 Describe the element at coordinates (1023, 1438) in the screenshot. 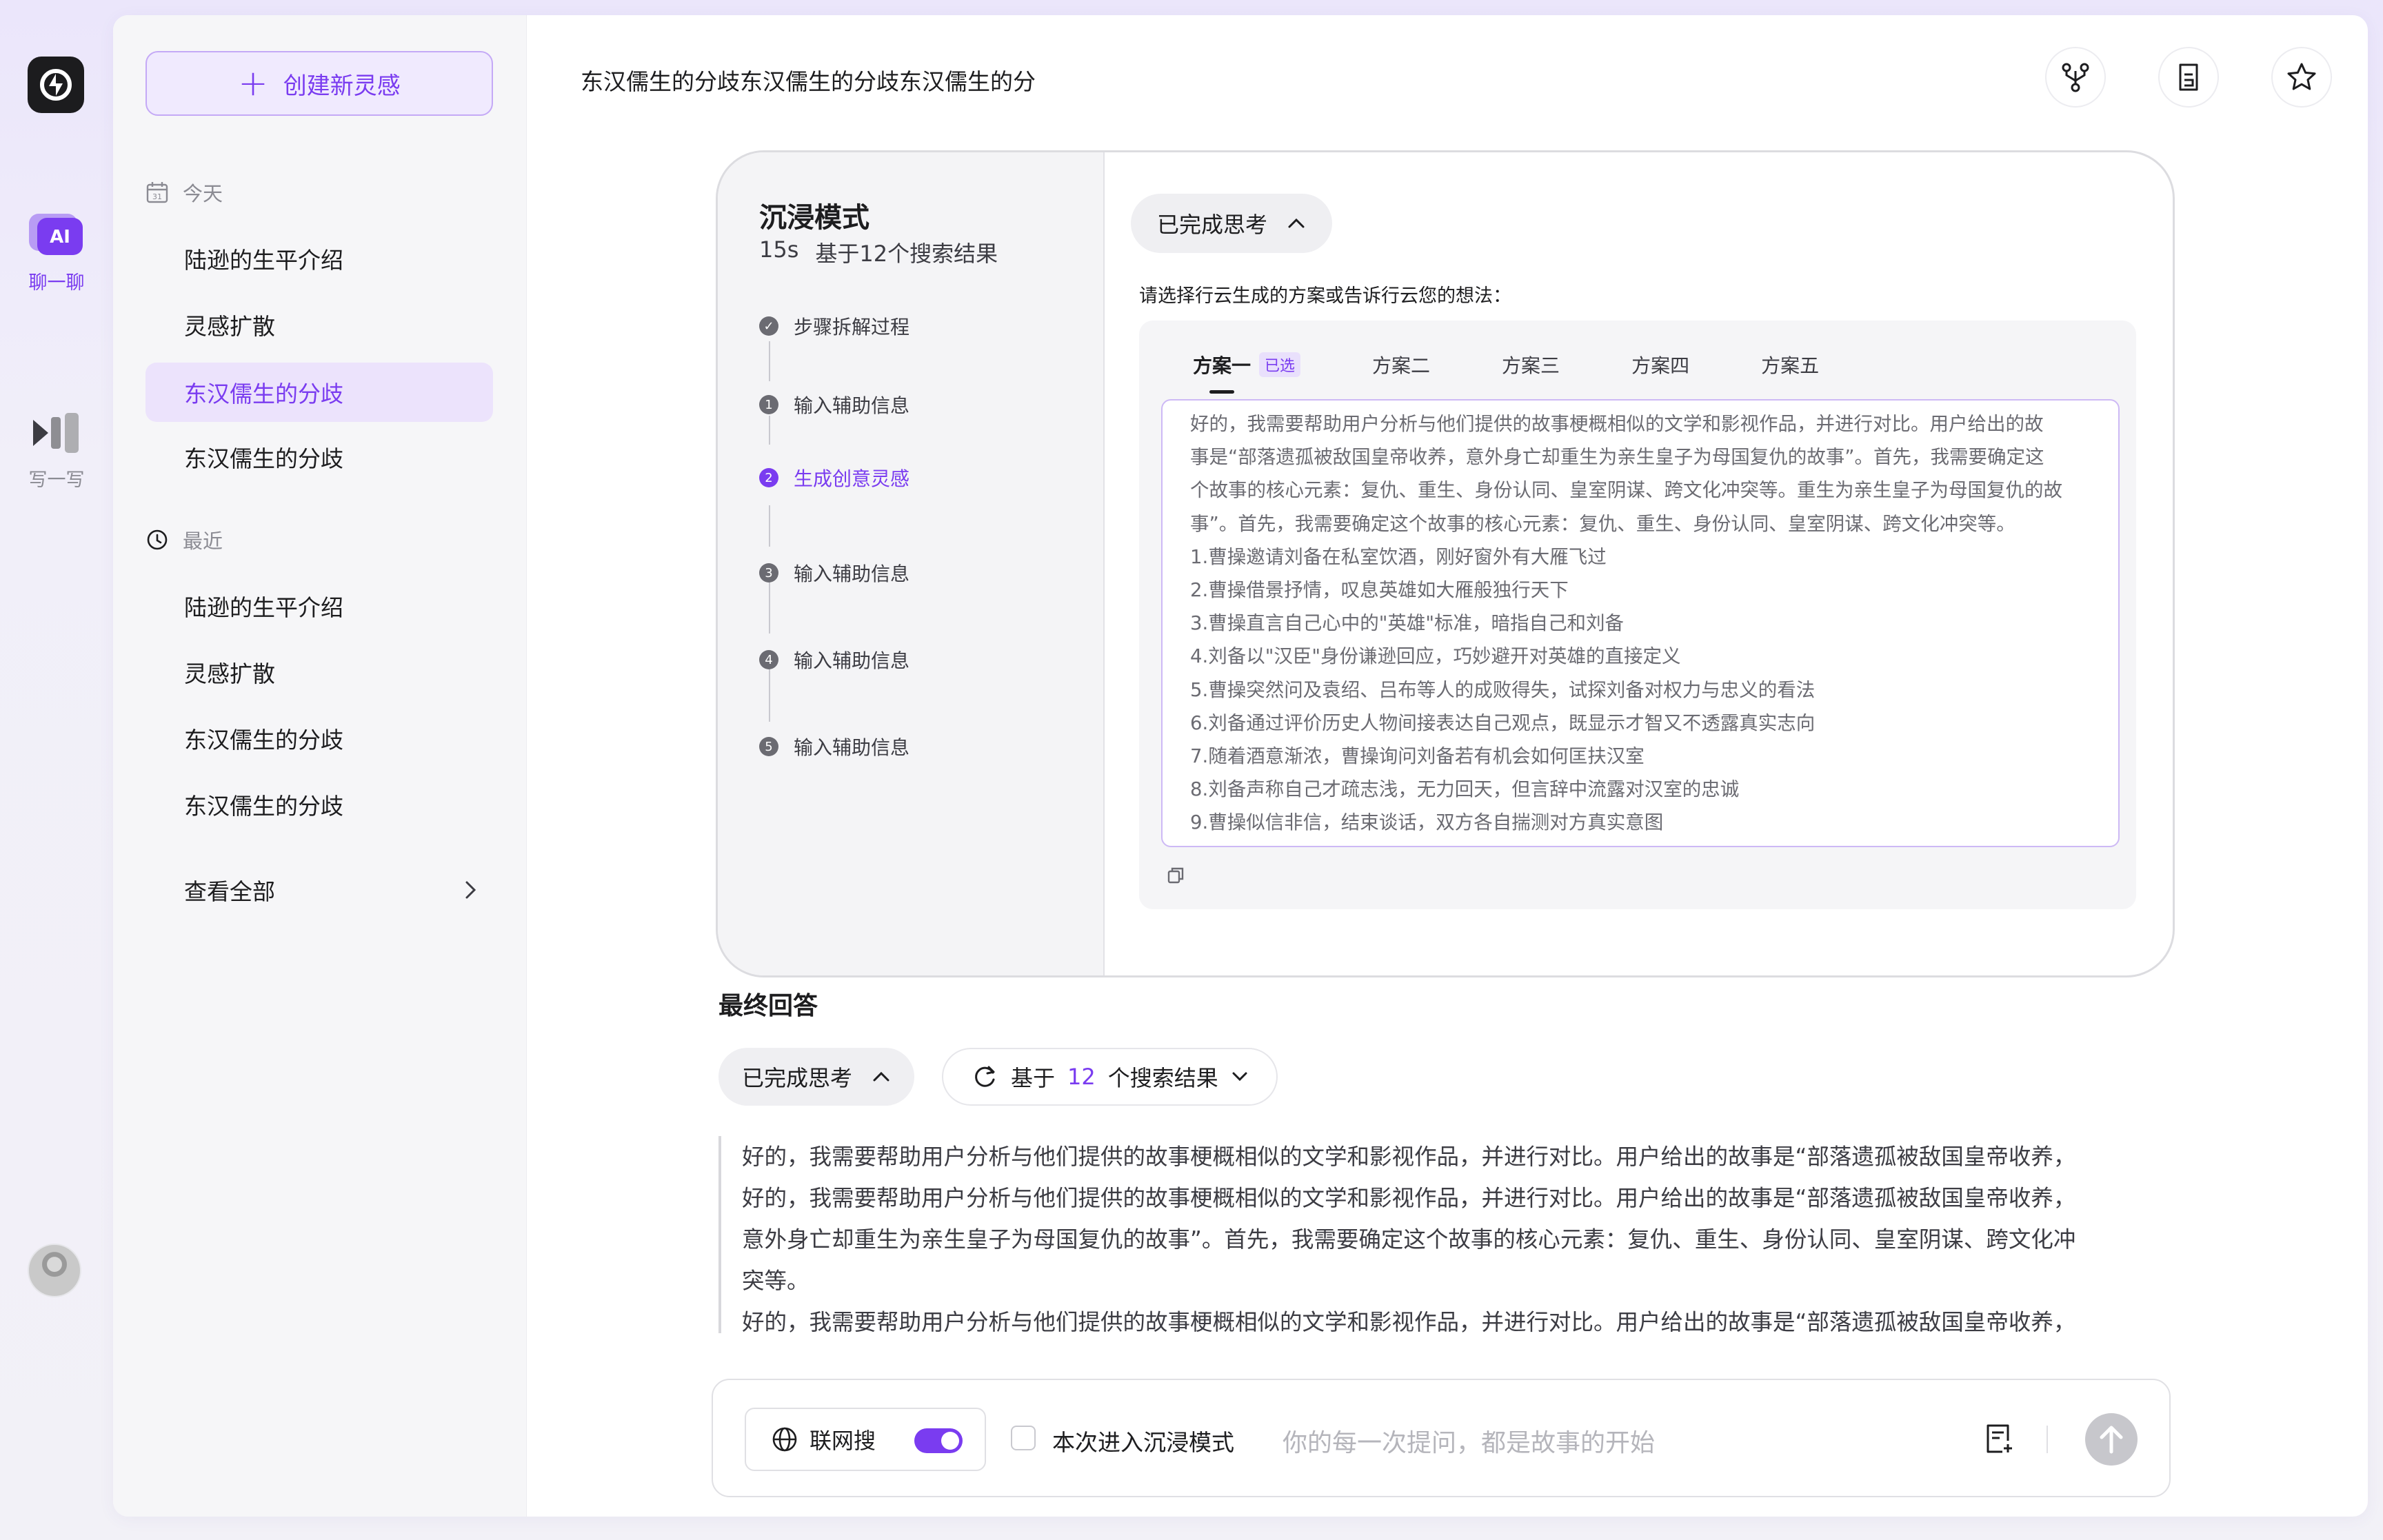

I see `immersive-checkbox` at that location.